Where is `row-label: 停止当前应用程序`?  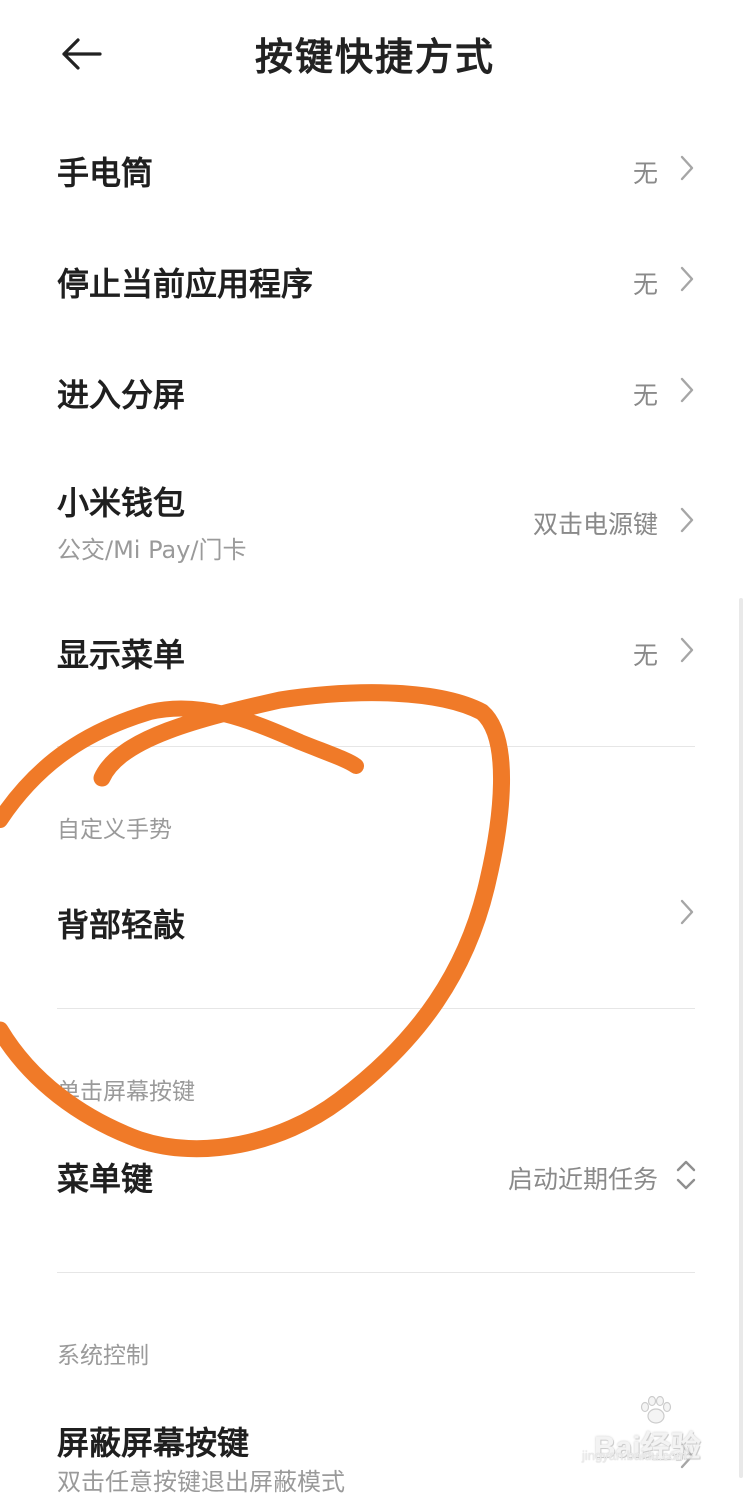 row-label: 停止当前应用程序 is located at coordinates (185, 284).